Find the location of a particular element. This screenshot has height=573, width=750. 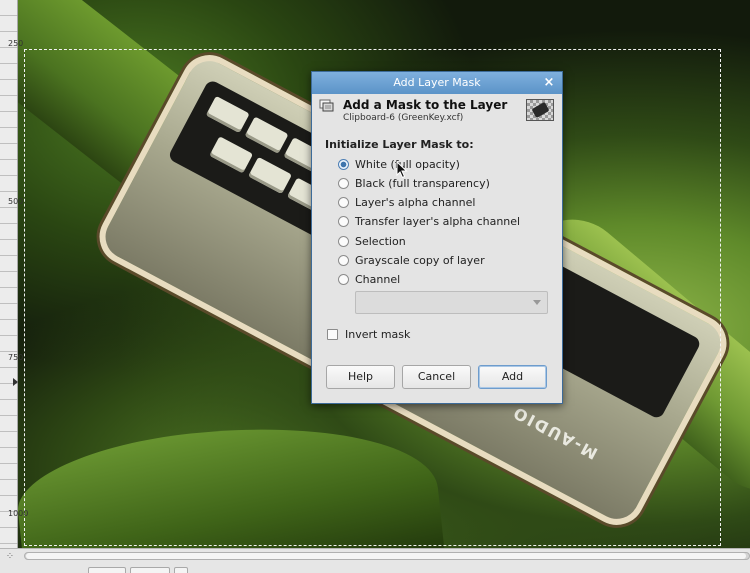

leaf is located at coordinates (231, 478).